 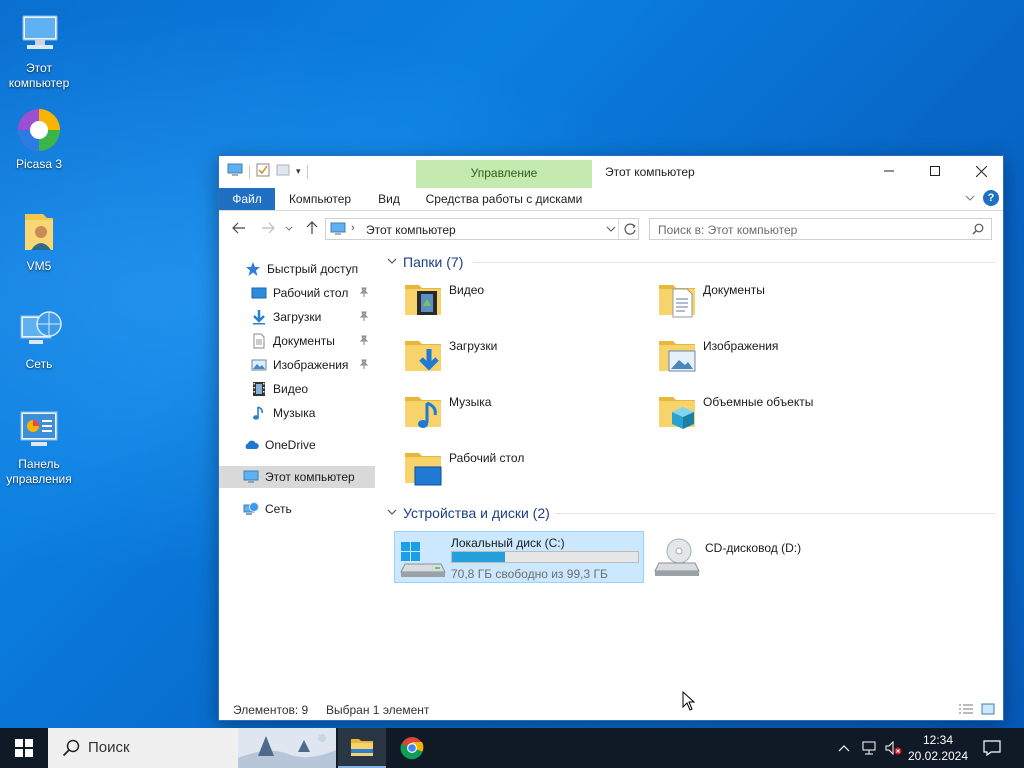 What do you see at coordinates (611, 183) in the screenshot?
I see `title-bar: ▾ Управление Этот компьютер` at bounding box center [611, 183].